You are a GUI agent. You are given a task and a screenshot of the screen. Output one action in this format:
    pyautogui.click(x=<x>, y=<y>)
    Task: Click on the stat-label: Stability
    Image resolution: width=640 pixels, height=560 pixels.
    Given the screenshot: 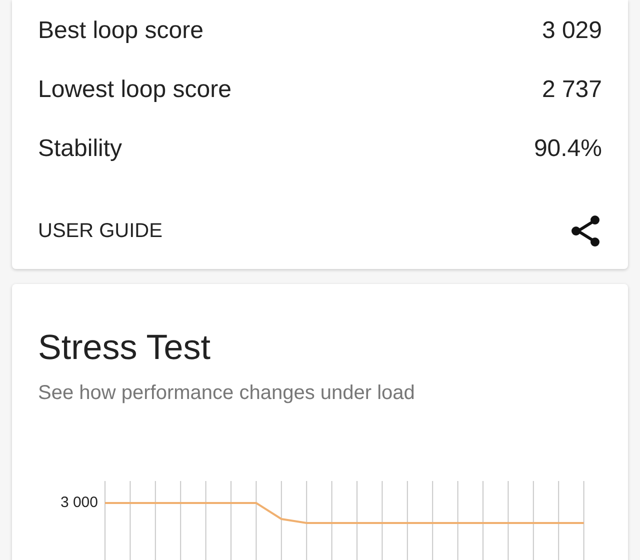 What is the action you would take?
    pyautogui.click(x=80, y=148)
    